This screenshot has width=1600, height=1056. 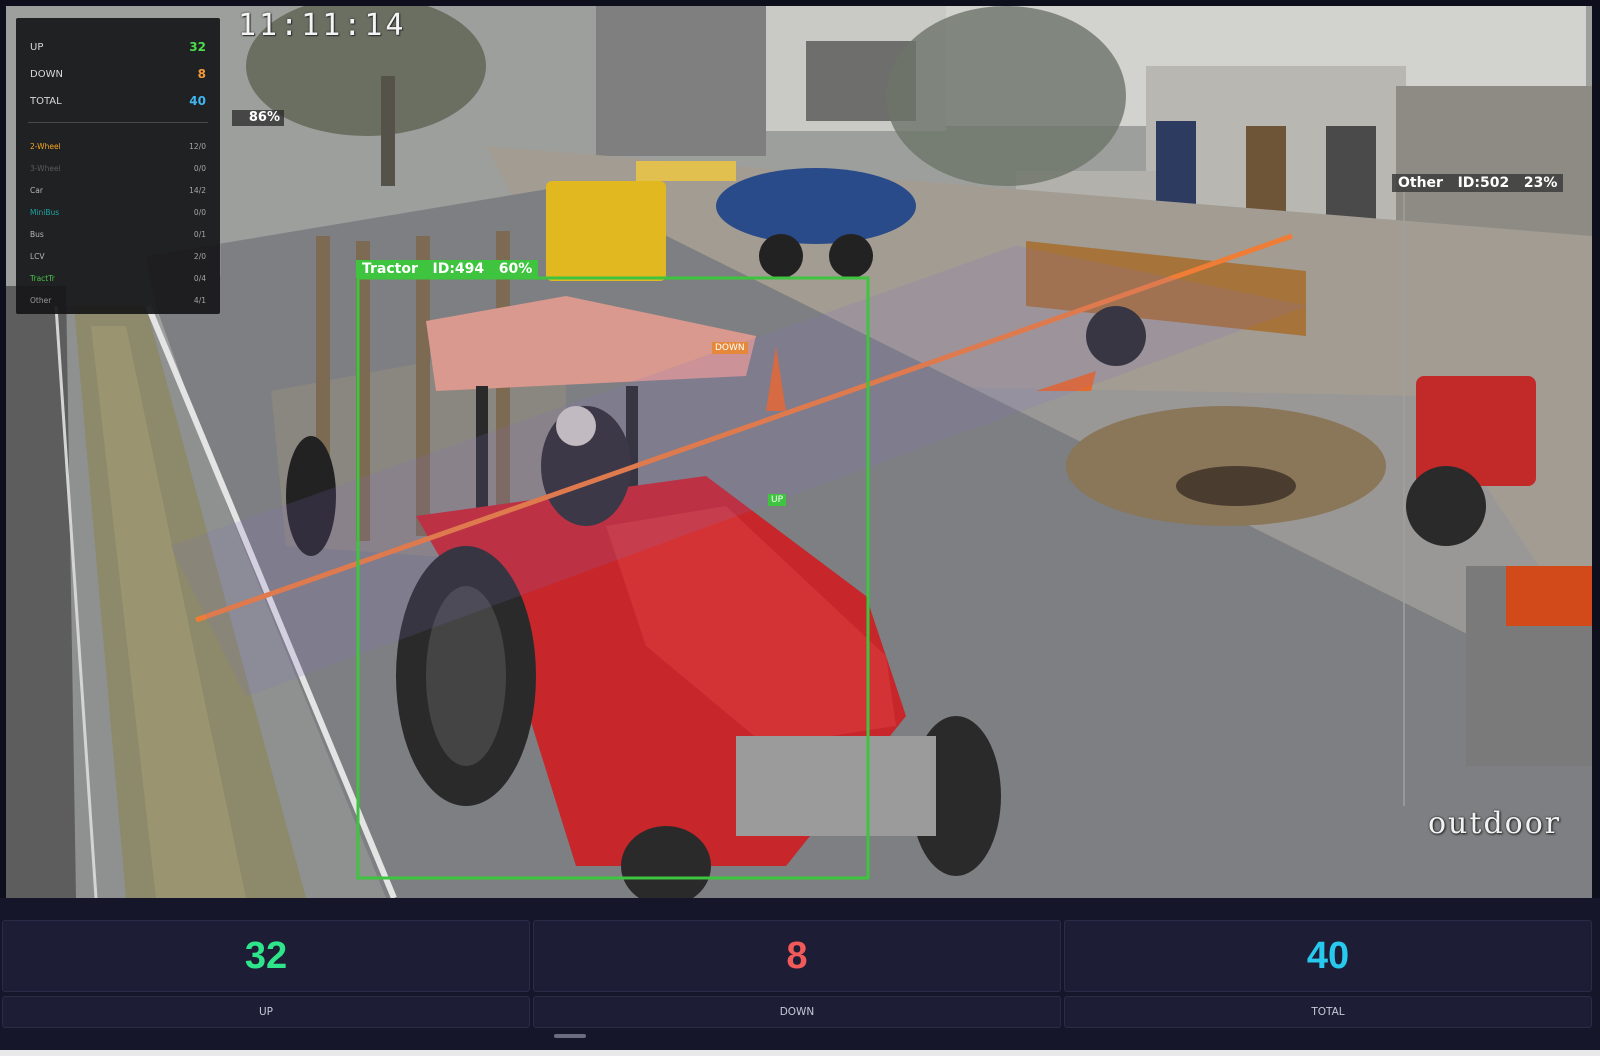 What do you see at coordinates (197, 146) in the screenshot?
I see `class-count: 12/0` at bounding box center [197, 146].